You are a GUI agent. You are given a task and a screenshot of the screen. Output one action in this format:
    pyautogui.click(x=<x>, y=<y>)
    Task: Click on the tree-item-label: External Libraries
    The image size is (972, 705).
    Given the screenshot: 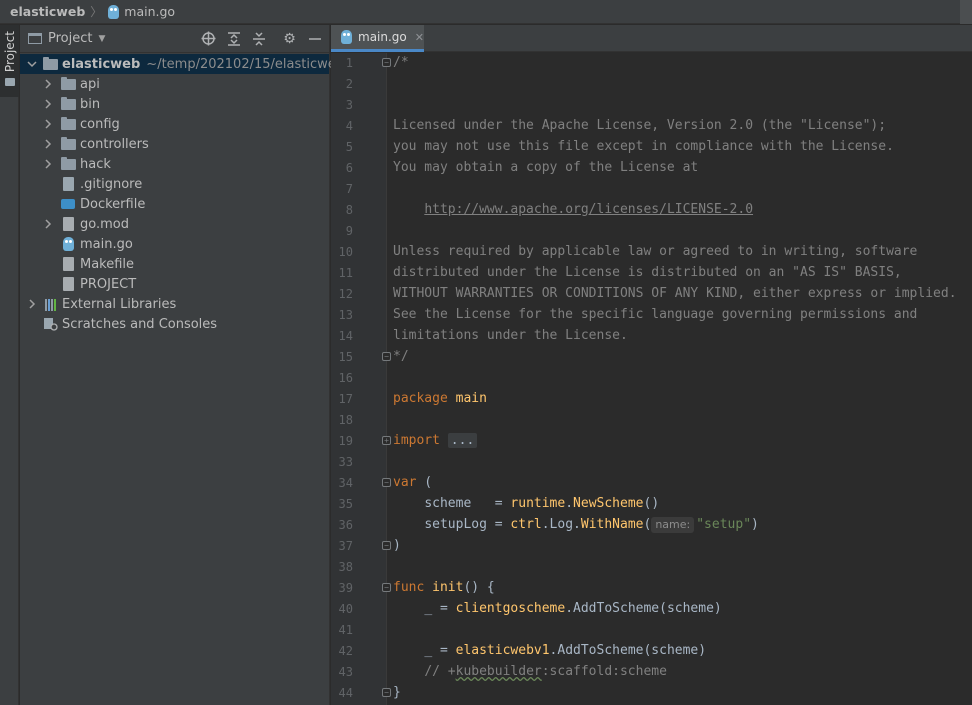 What is the action you would take?
    pyautogui.click(x=119, y=304)
    